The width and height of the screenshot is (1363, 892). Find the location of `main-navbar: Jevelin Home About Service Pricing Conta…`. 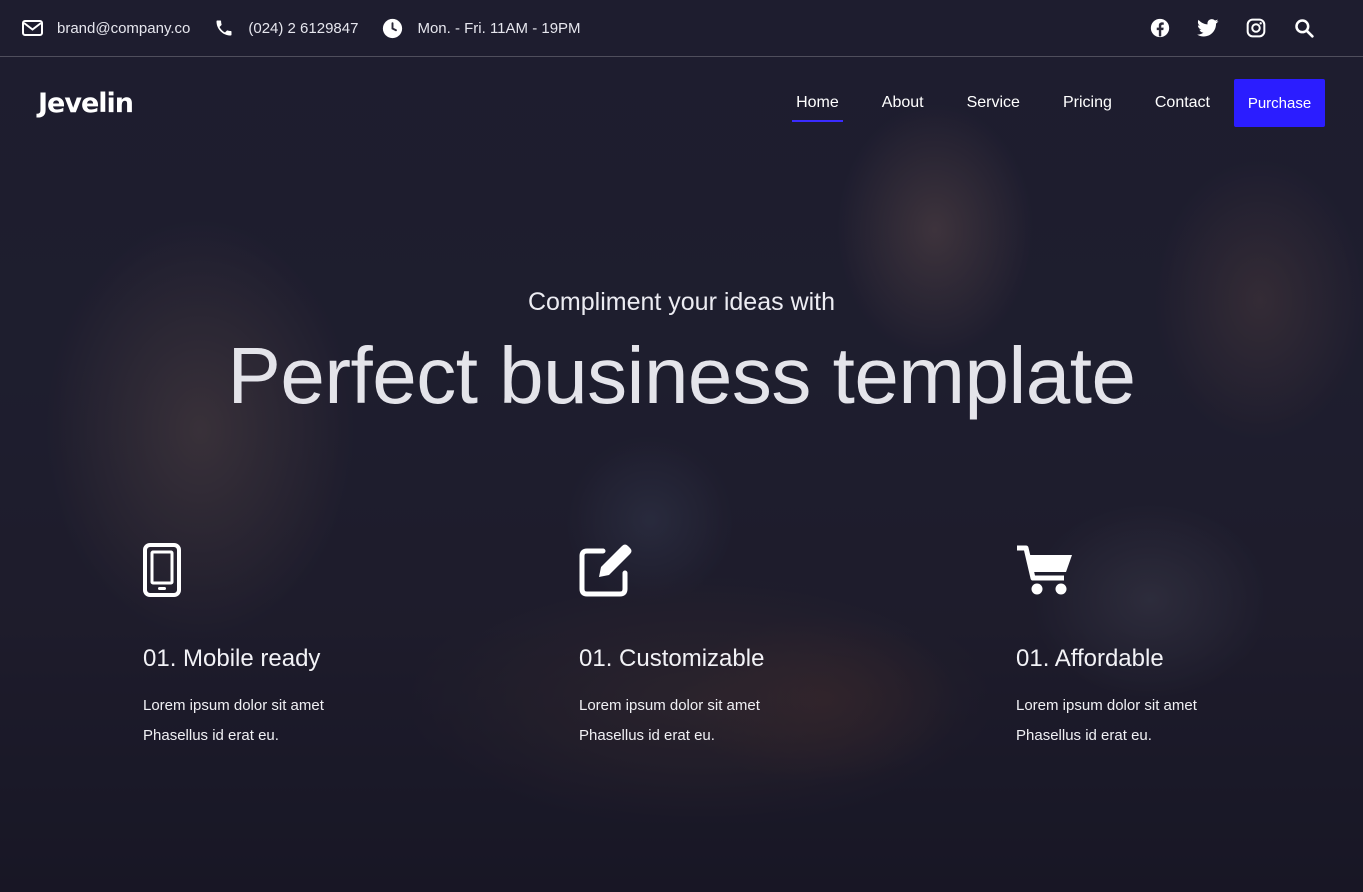

main-navbar: Jevelin Home About Service Pricing Conta… is located at coordinates (681, 103).